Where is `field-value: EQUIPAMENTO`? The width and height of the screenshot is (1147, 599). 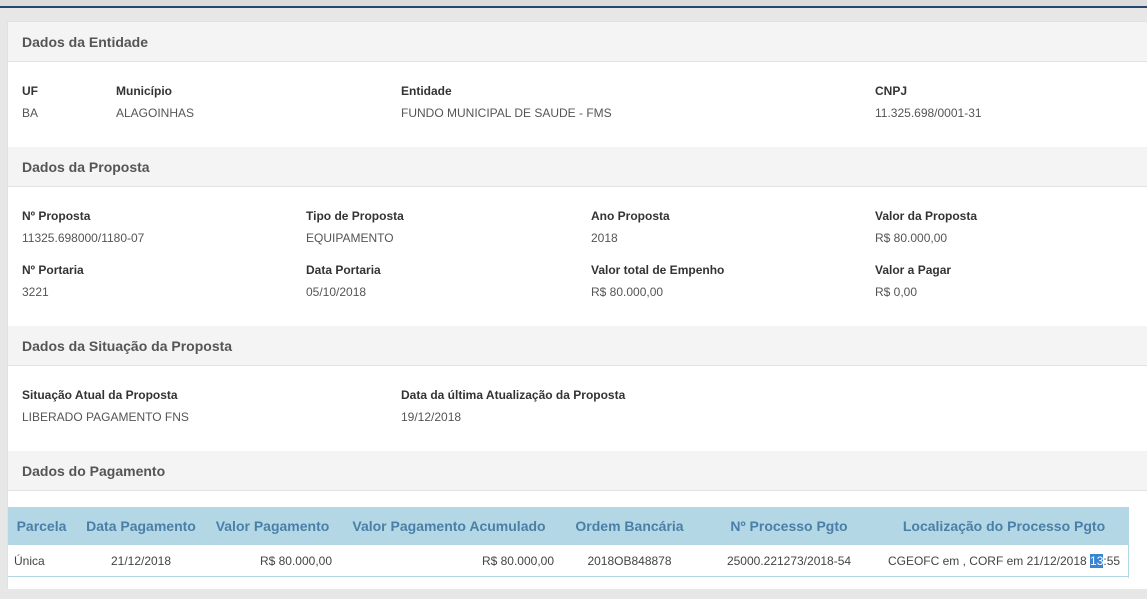
field-value: EQUIPAMENTO is located at coordinates (350, 238).